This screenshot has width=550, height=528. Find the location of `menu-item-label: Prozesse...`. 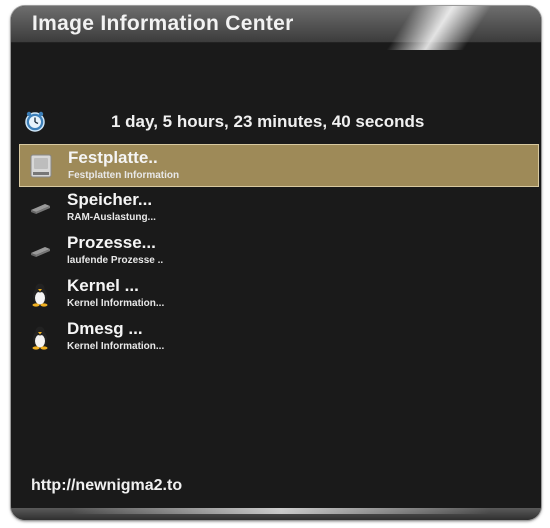

menu-item-label: Prozesse... is located at coordinates (111, 242).